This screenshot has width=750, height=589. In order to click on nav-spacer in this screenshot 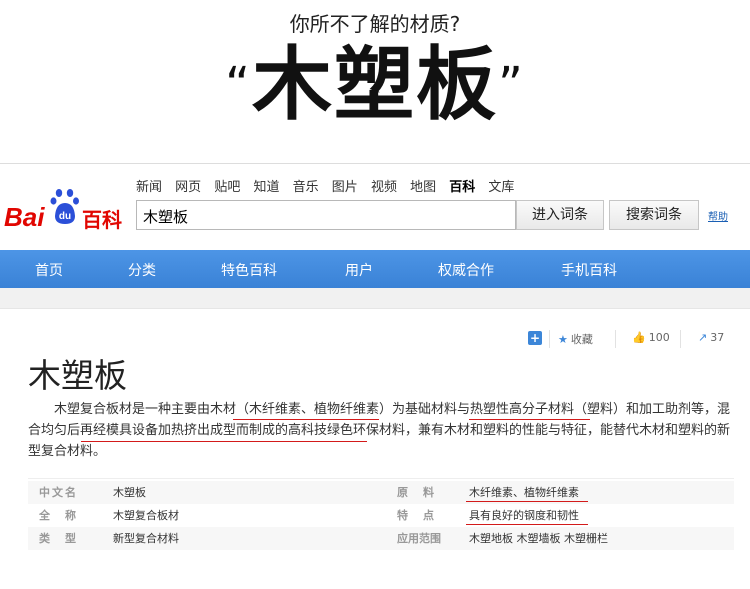, I will do `click(375, 298)`.